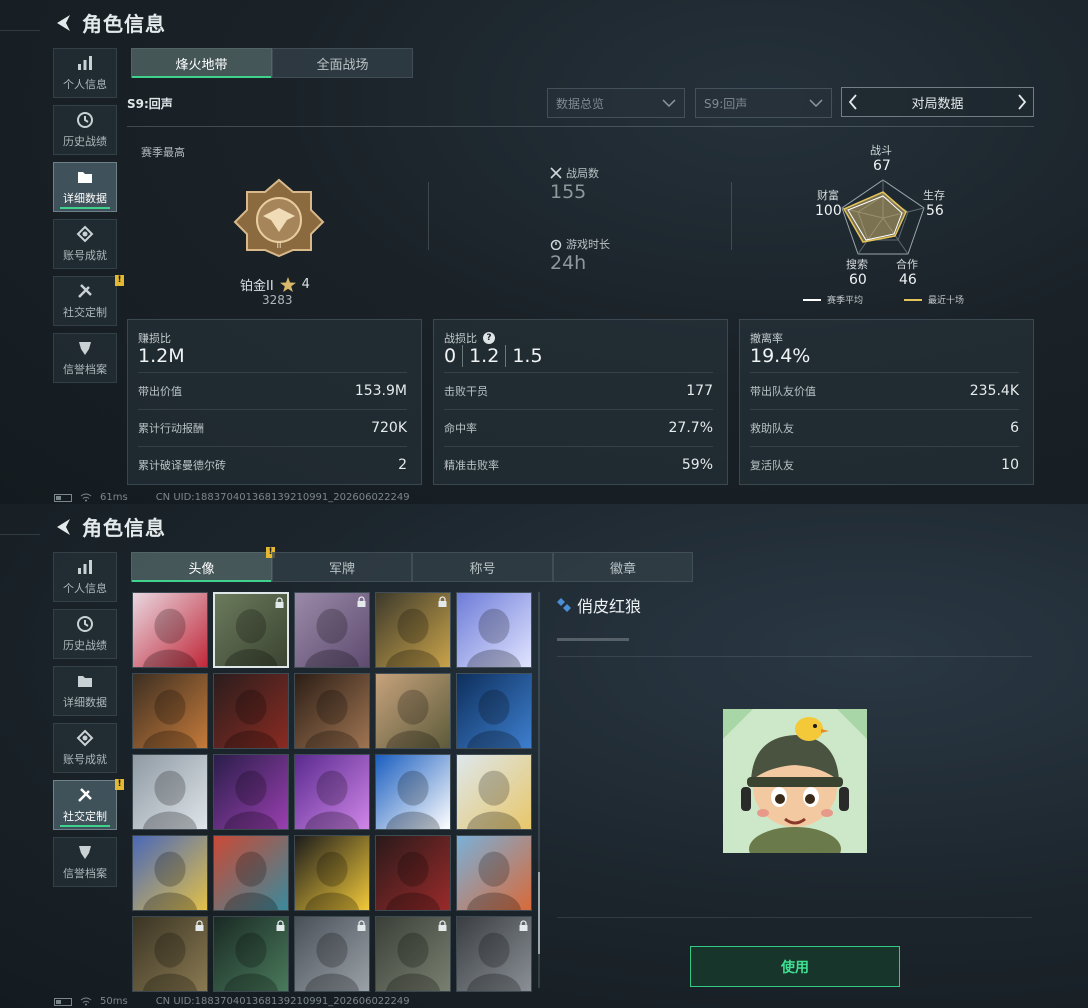  What do you see at coordinates (833, 299) in the screenshot?
I see `legend-season-average: 赛季平均` at bounding box center [833, 299].